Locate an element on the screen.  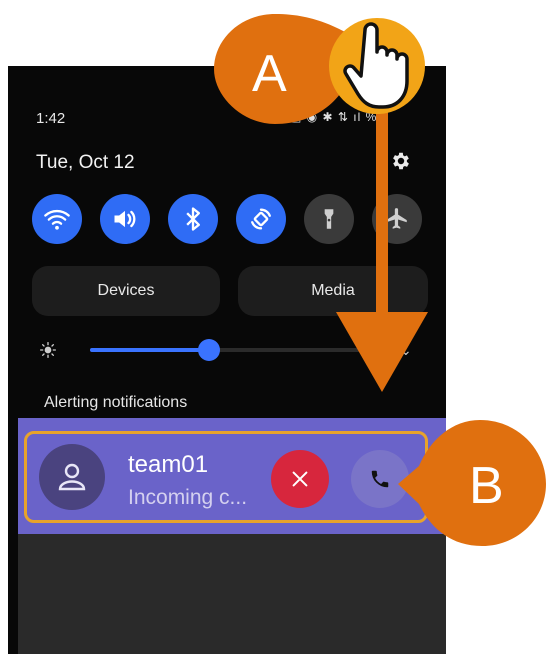
flashlight-icon is located at coordinates (329, 219).